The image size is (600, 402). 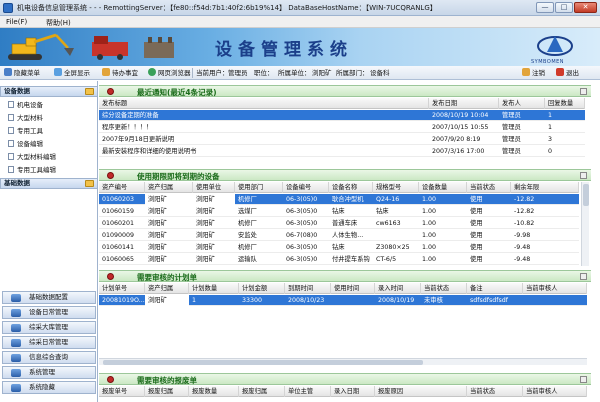 I want to click on col-header: 计划单号, so click(x=122, y=288).